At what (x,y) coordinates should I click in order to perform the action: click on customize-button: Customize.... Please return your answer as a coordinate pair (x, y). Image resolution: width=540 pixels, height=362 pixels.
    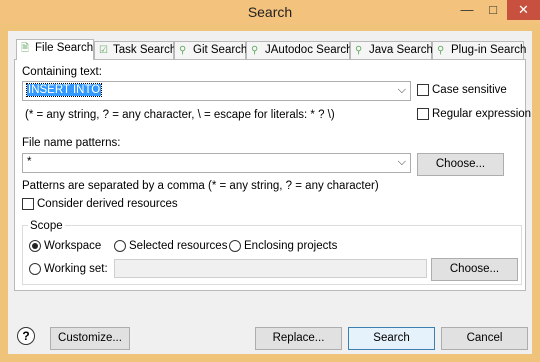
    Looking at the image, I should click on (90, 338).